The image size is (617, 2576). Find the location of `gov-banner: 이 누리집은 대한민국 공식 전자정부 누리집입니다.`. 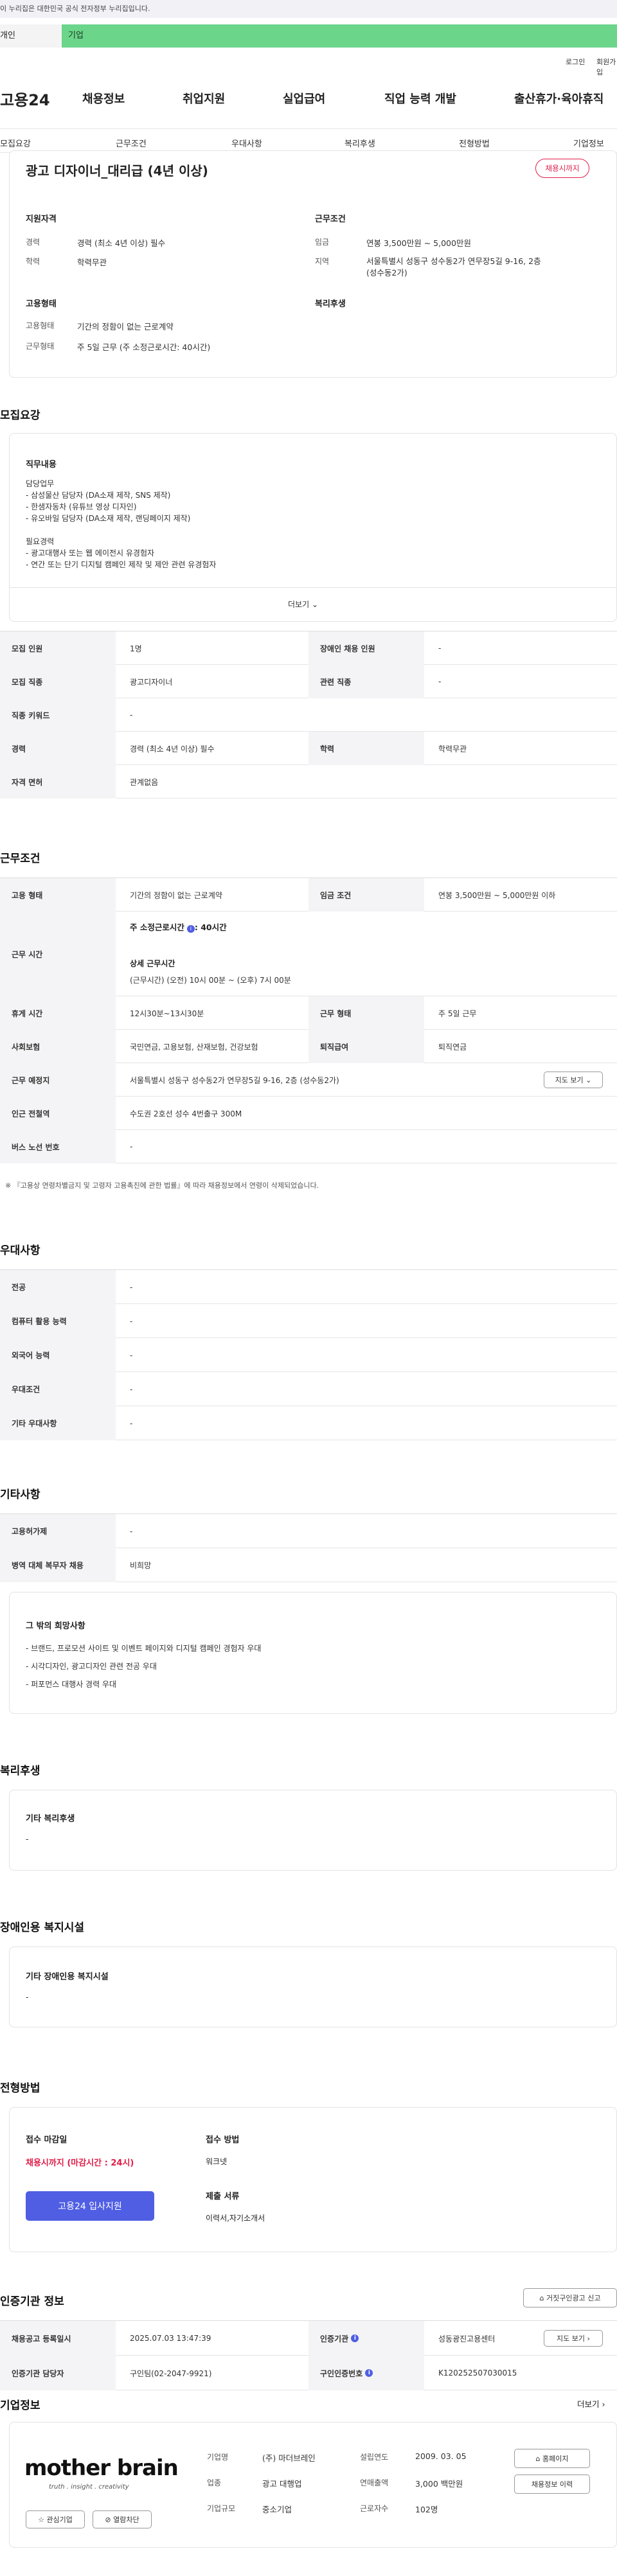

gov-banner: 이 누리집은 대한민국 공식 전자정부 누리집입니다. is located at coordinates (308, 9).